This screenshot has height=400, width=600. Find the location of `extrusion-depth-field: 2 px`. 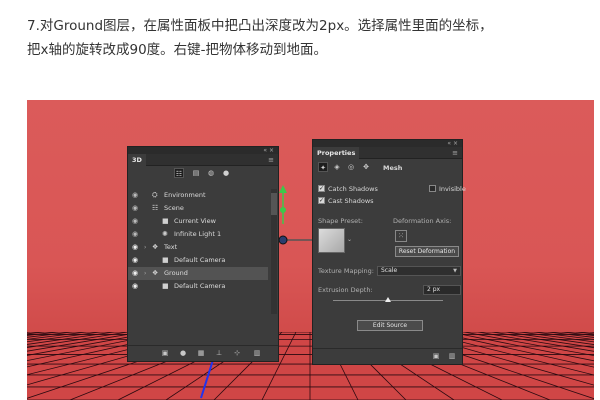

extrusion-depth-field: 2 px is located at coordinates (442, 290).